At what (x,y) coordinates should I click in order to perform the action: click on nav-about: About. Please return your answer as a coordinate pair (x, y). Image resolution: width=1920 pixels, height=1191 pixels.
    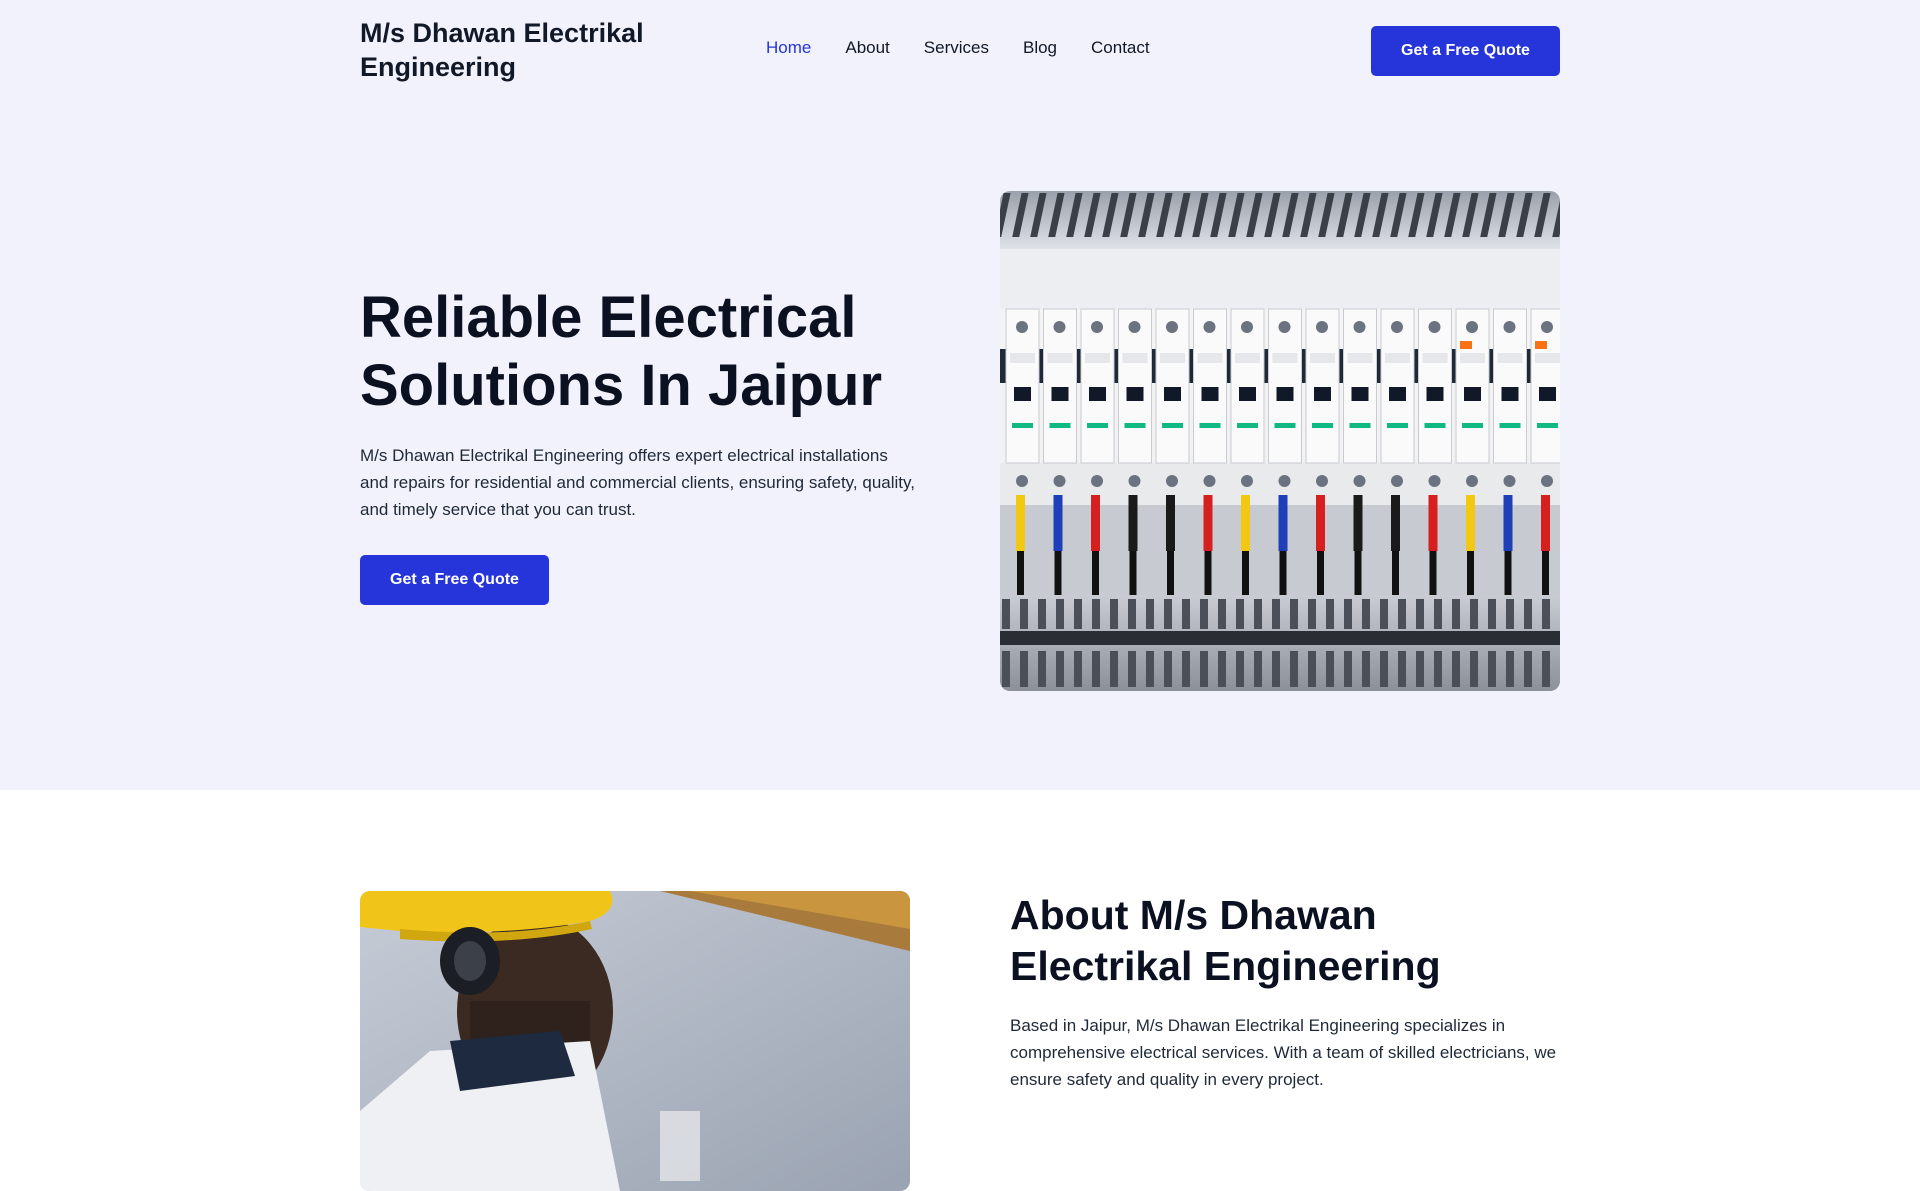
    Looking at the image, I should click on (867, 48).